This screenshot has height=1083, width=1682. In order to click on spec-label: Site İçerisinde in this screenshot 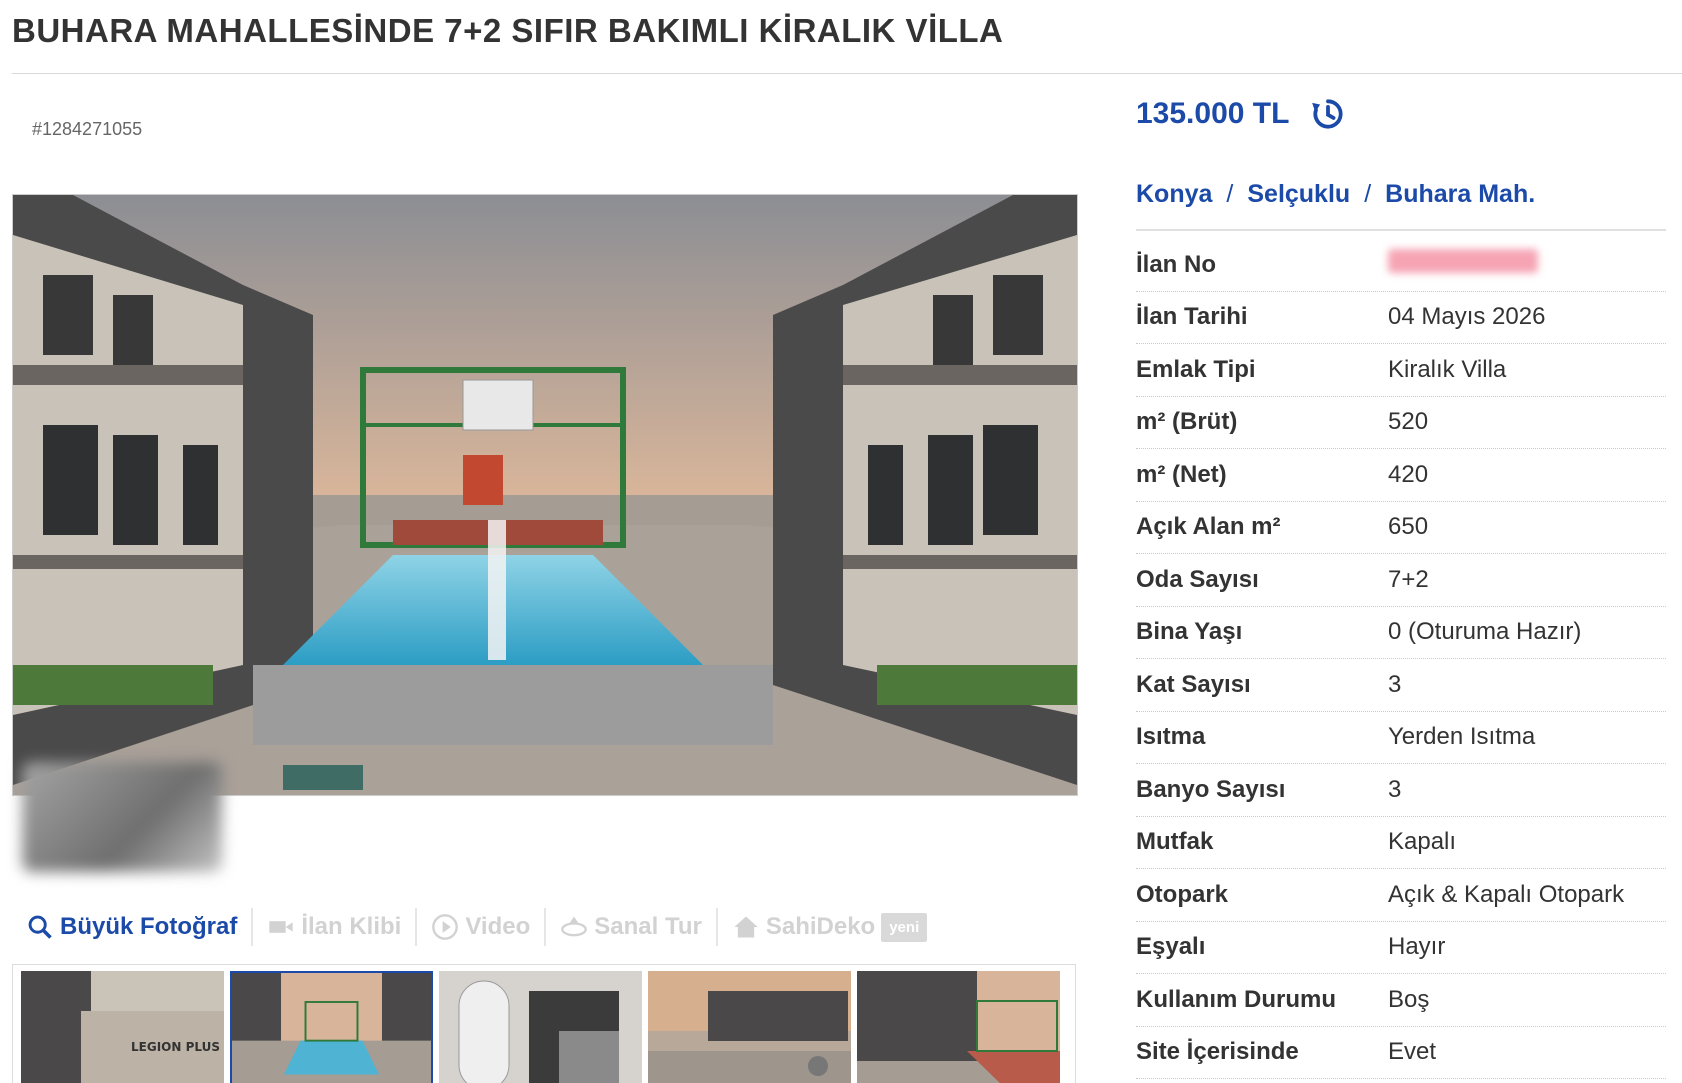, I will do `click(1217, 1052)`.